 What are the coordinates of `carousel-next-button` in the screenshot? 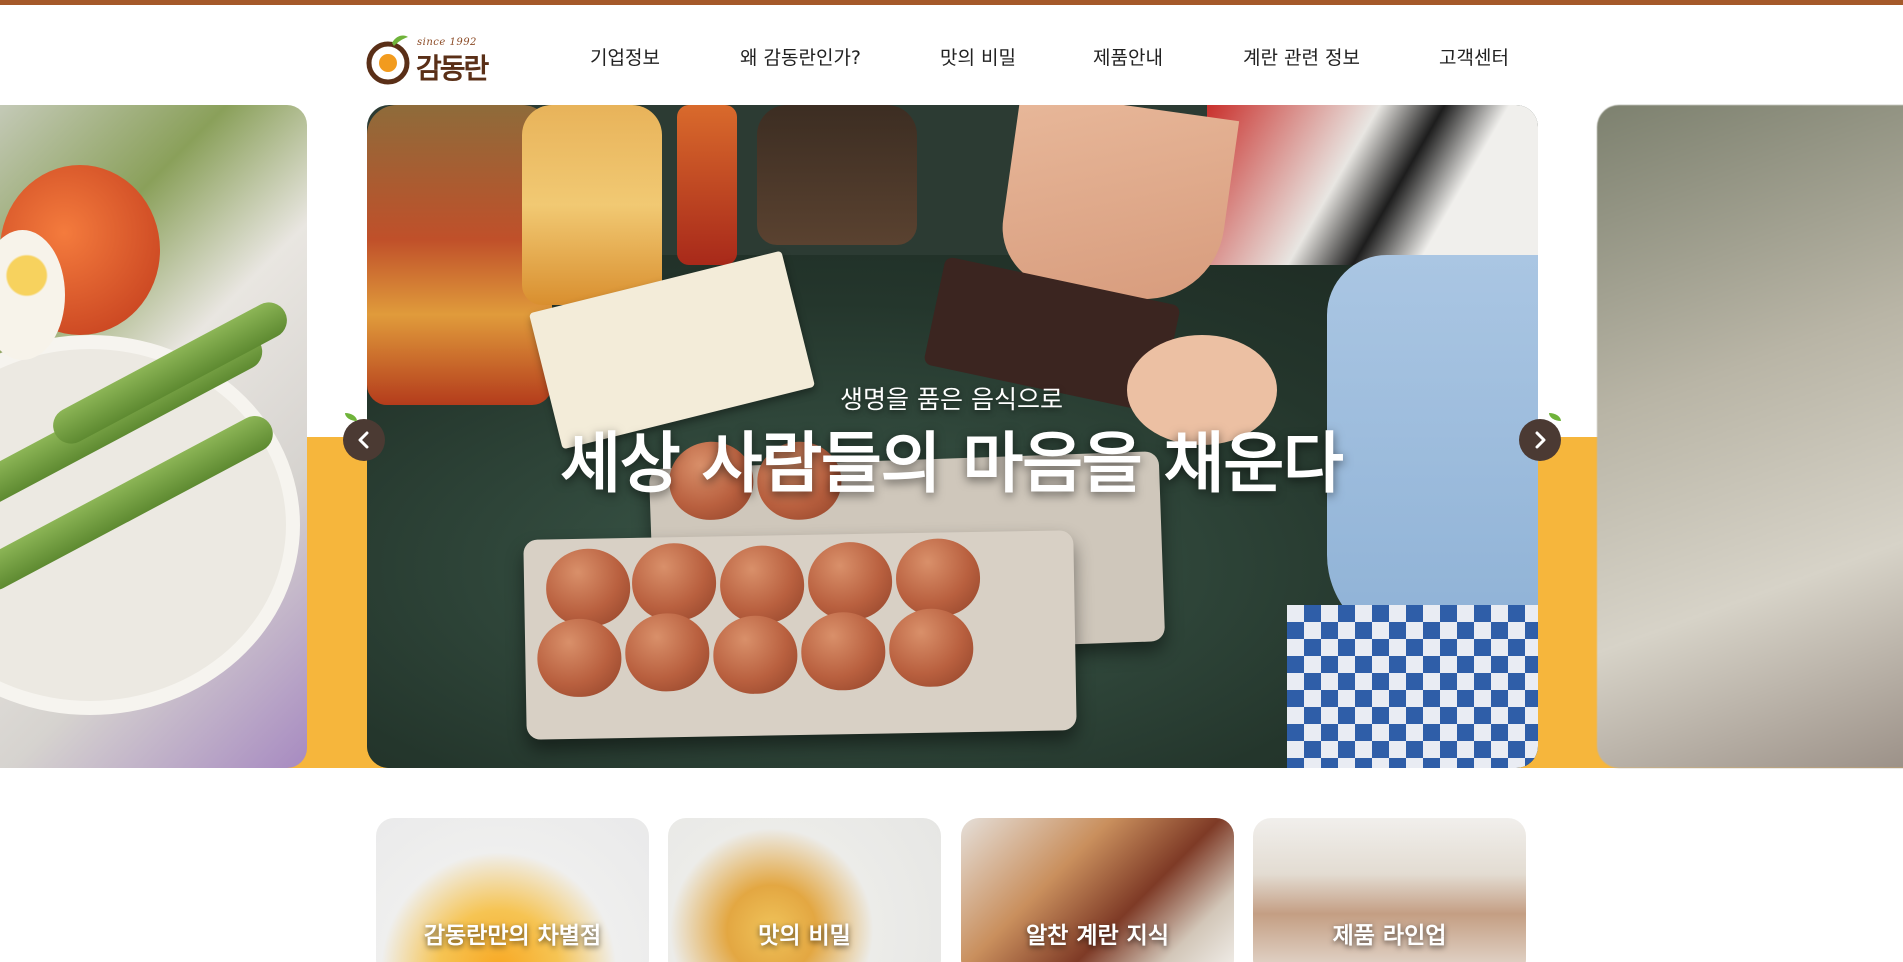 It's located at (1540, 437).